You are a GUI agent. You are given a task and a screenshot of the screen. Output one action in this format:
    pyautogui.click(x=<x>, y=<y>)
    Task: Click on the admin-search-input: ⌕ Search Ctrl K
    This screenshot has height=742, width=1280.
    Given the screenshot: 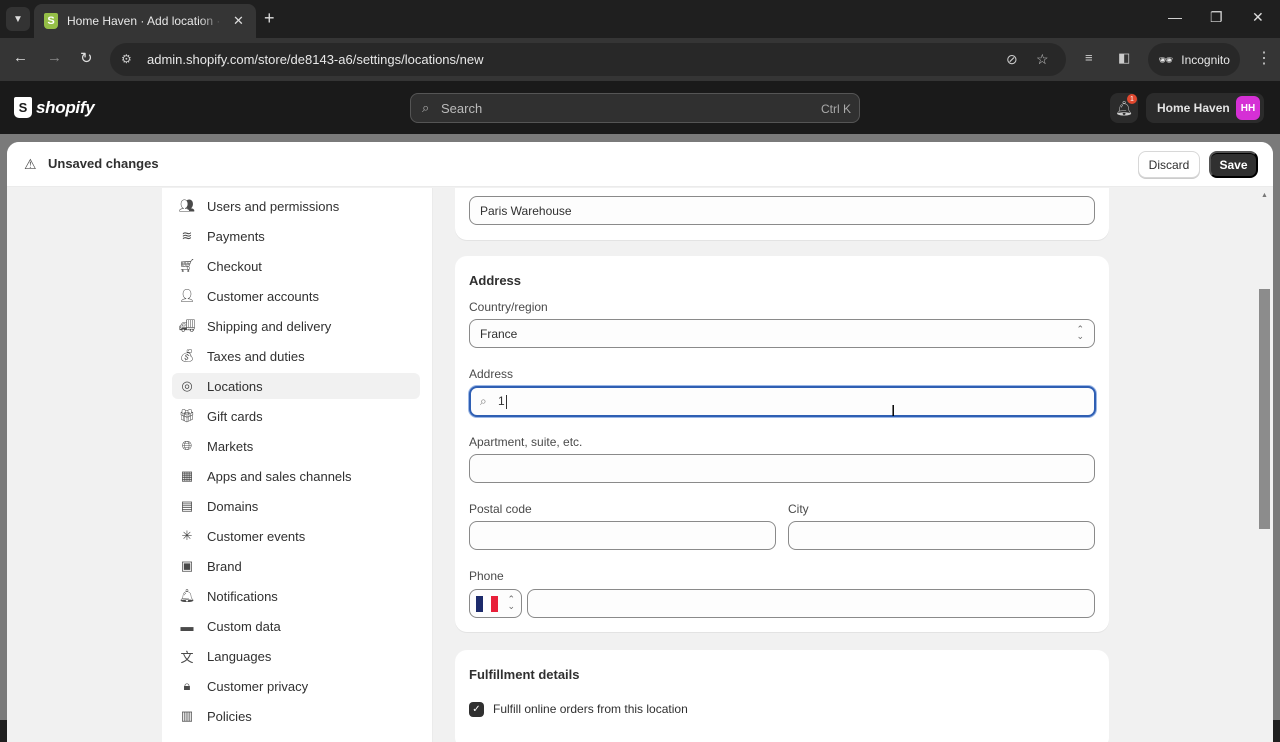 What is the action you would take?
    pyautogui.click(x=635, y=108)
    